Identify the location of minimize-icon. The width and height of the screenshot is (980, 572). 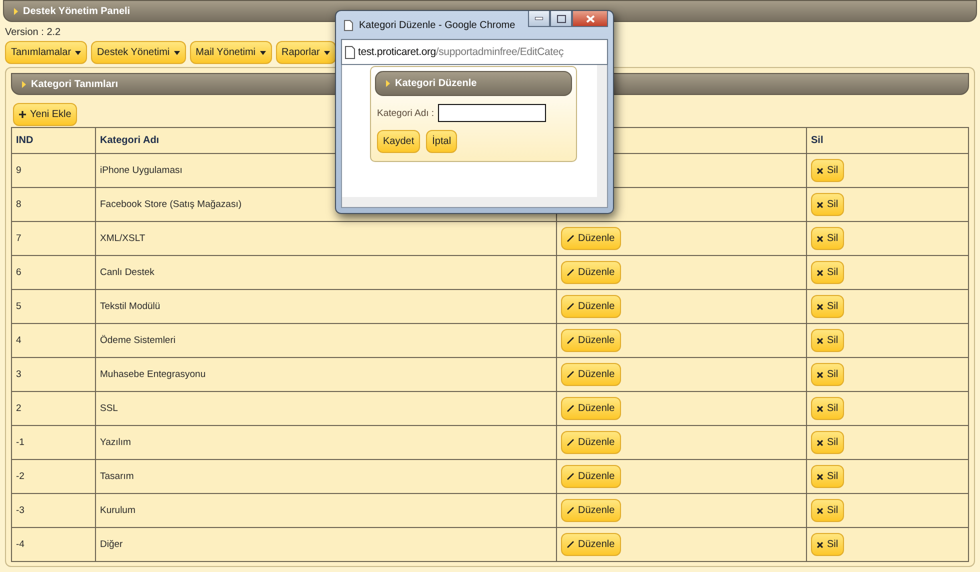
(539, 18).